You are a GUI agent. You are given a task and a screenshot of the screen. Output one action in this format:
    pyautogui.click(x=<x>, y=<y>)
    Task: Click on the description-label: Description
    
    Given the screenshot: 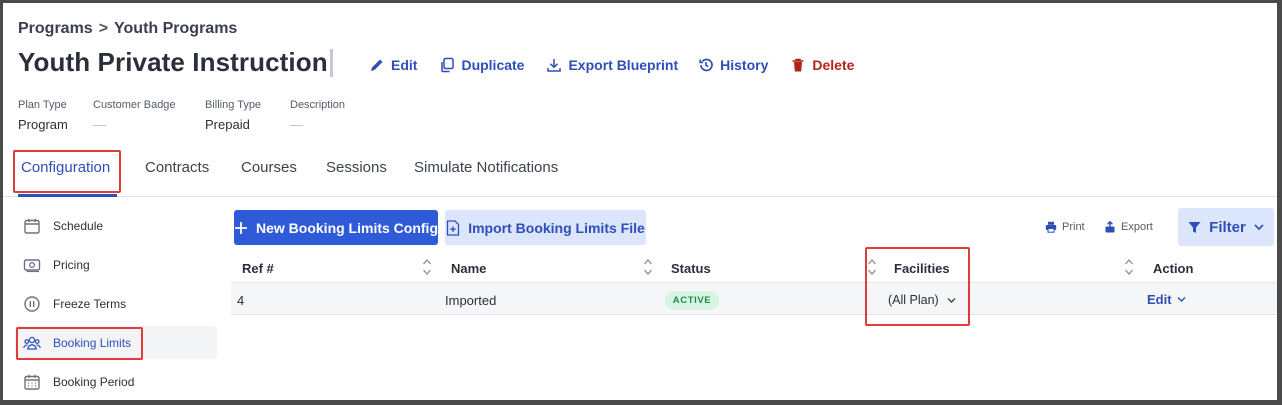 What is the action you would take?
    pyautogui.click(x=318, y=105)
    